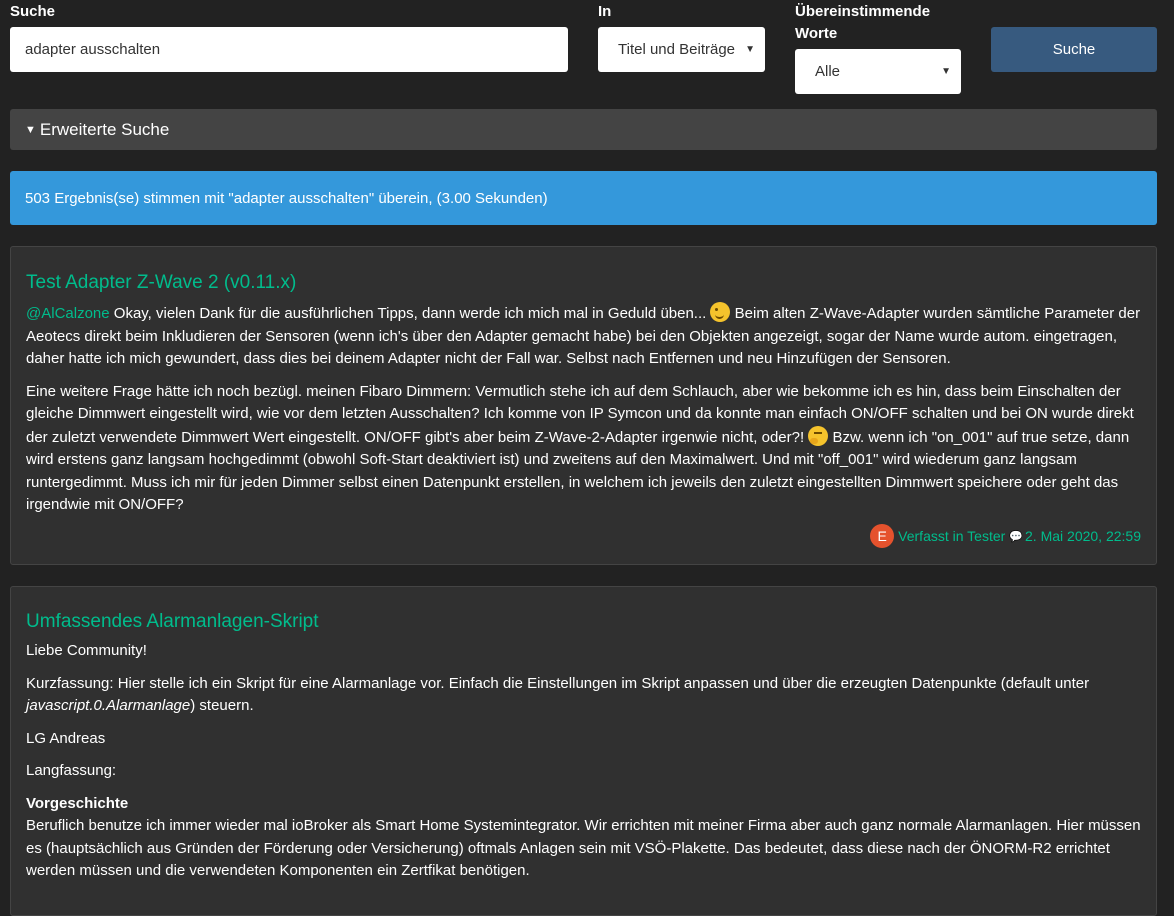 This screenshot has width=1174, height=916. Describe the element at coordinates (882, 536) in the screenshot. I see `avatar: E` at that location.